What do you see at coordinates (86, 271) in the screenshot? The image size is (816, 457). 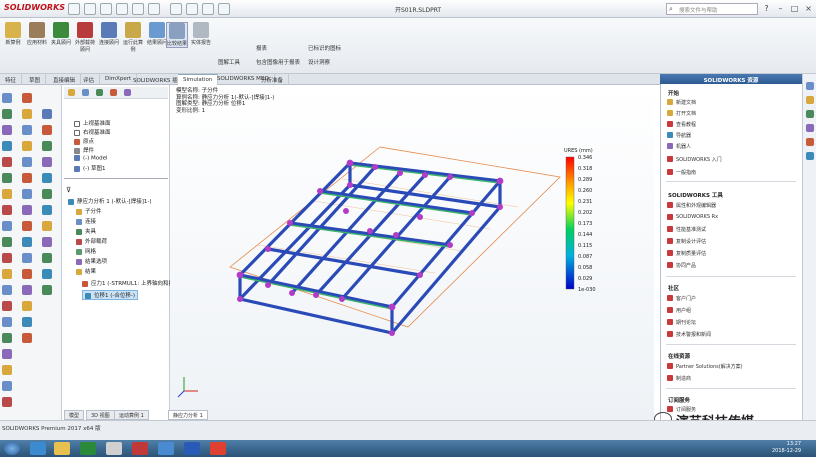 I see `tree-item-results: 结果` at bounding box center [86, 271].